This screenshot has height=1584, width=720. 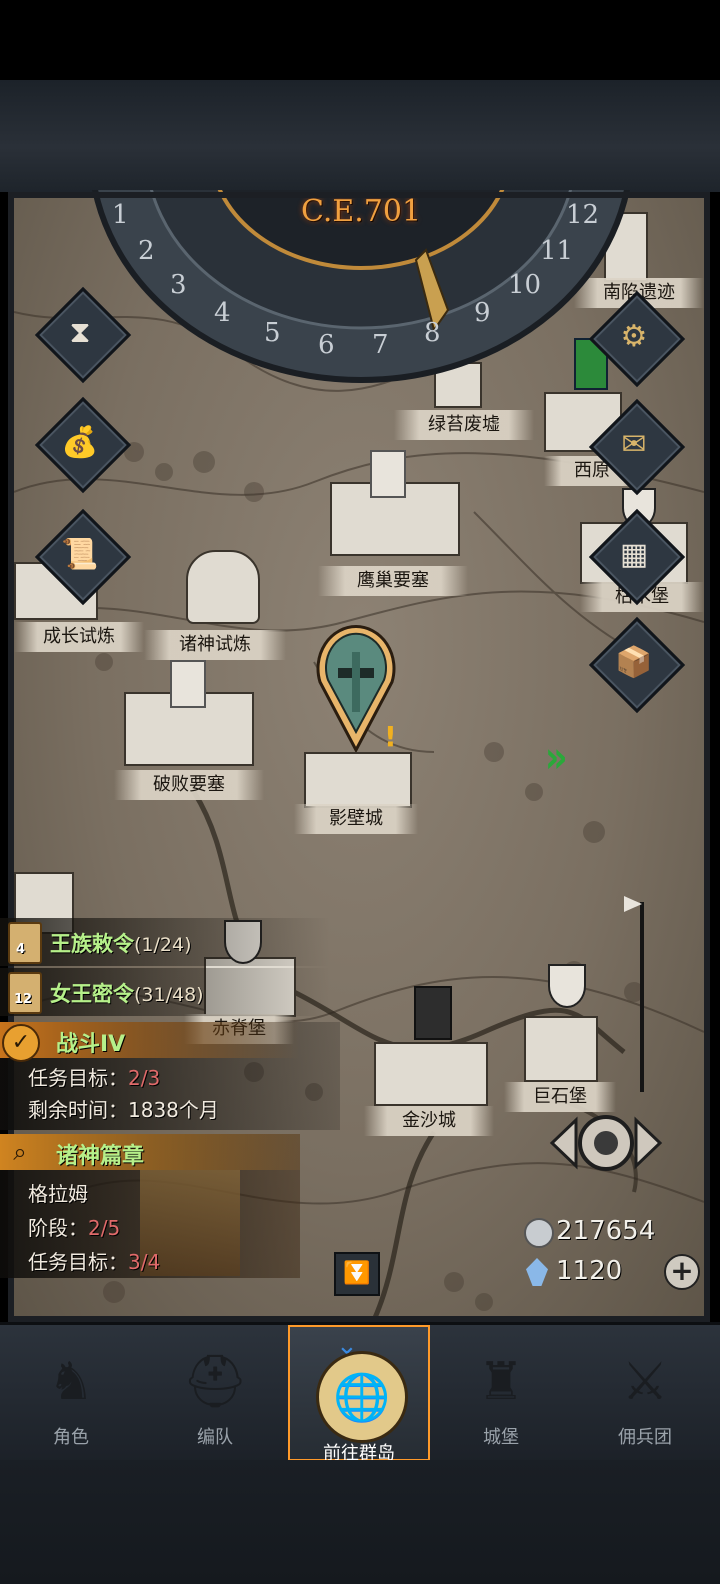 What do you see at coordinates (682, 1272) in the screenshot?
I see `add-crystal-button: +` at bounding box center [682, 1272].